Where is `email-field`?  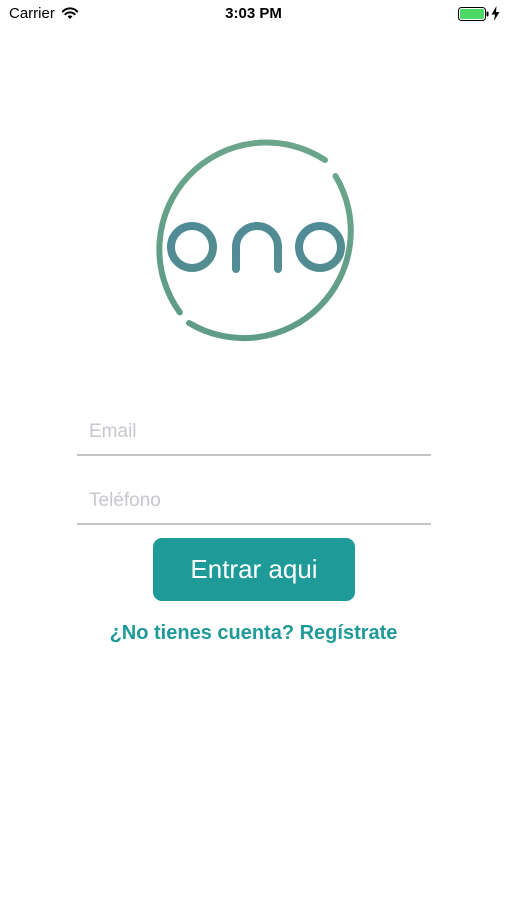
email-field is located at coordinates (254, 433).